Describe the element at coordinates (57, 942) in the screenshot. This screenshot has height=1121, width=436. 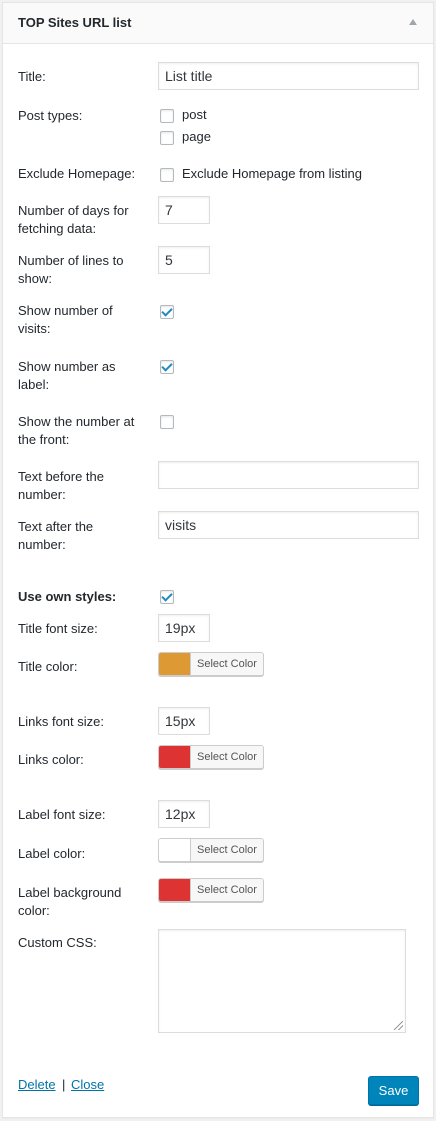
I see `custom-css-label: Custom CSS:` at that location.